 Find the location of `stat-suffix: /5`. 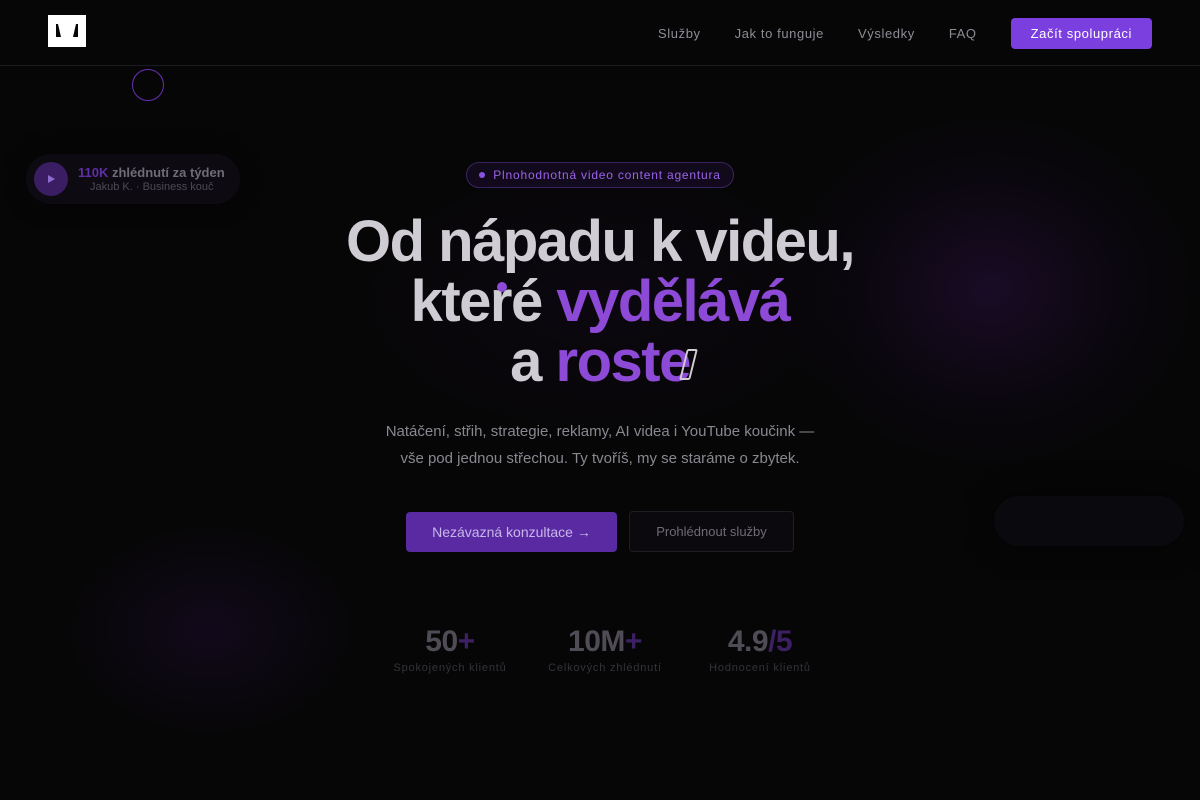

stat-suffix: /5 is located at coordinates (780, 641).